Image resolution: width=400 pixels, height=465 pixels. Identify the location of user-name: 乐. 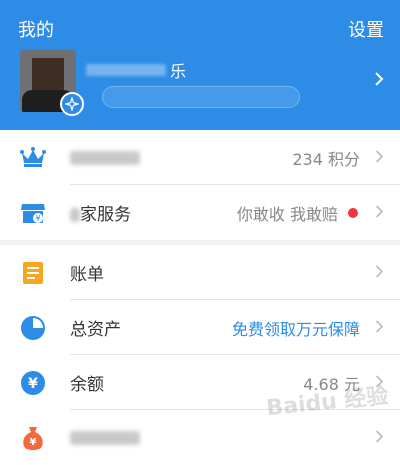
(136, 70).